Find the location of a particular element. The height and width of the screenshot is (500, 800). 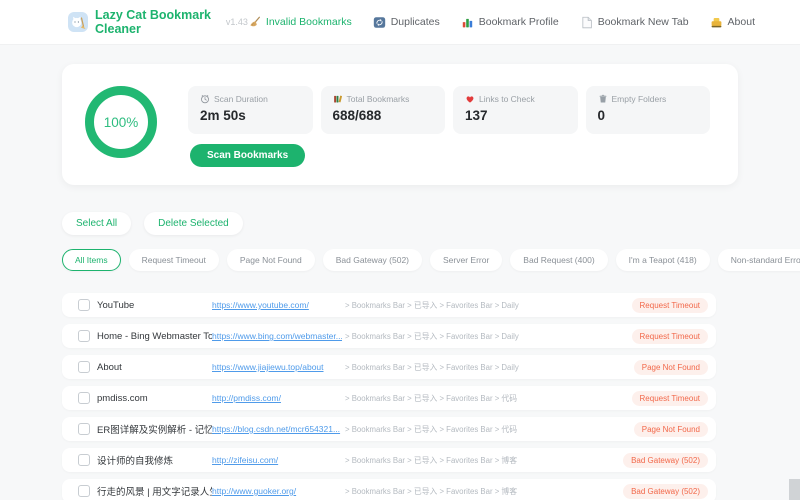

filter-all-items: All Items is located at coordinates (91, 260).